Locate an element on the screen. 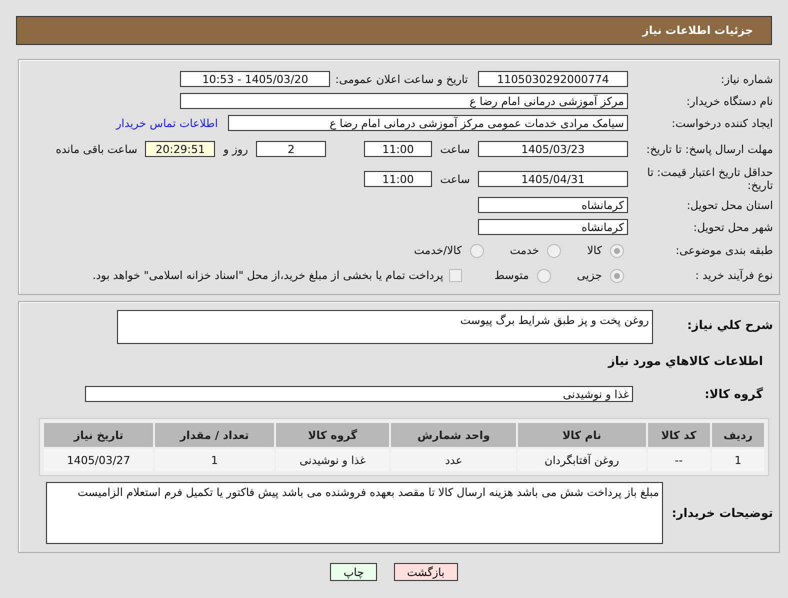 The width and height of the screenshot is (788, 598). column-header: واحد شمارش is located at coordinates (453, 435).